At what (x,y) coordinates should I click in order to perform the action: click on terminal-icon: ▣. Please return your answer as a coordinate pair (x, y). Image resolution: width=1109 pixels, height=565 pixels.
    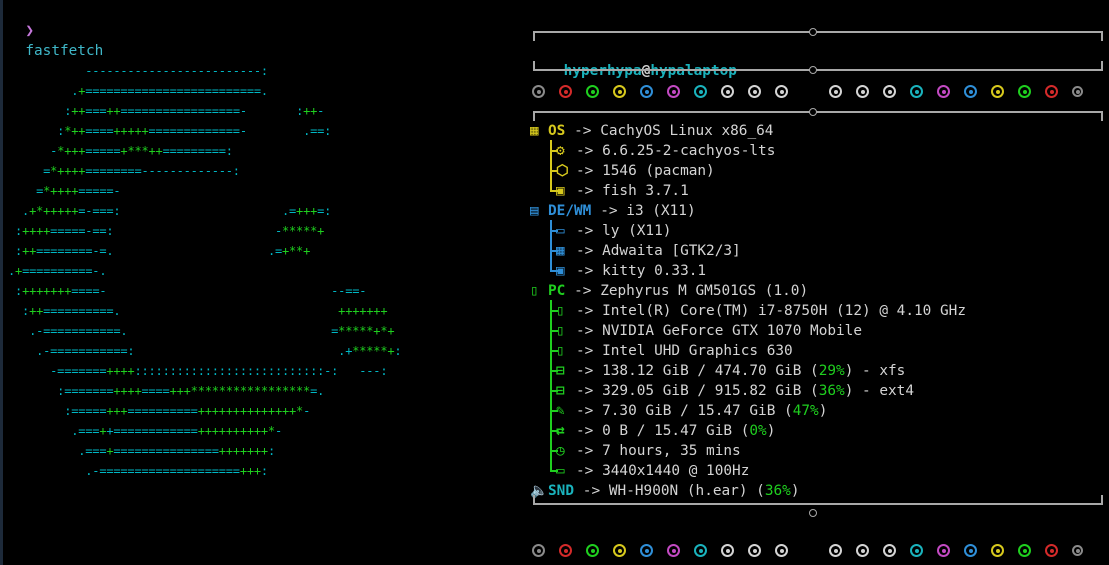
    Looking at the image, I should click on (560, 271).